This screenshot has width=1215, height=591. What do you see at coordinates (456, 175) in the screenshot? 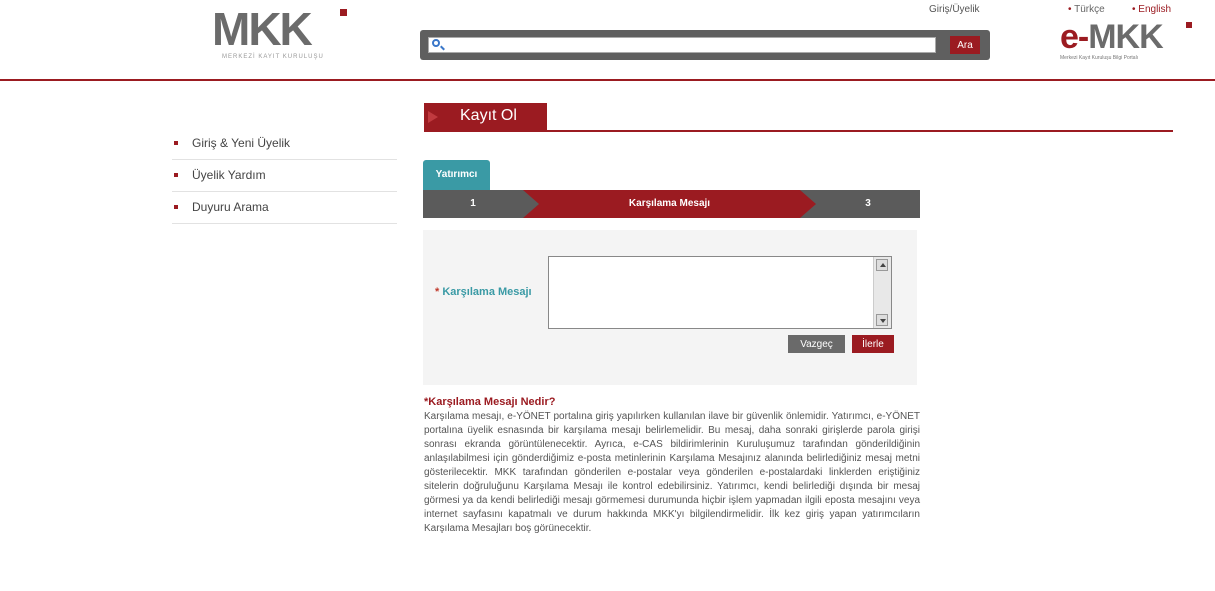
I see `tab-investor: Yatırımcı` at bounding box center [456, 175].